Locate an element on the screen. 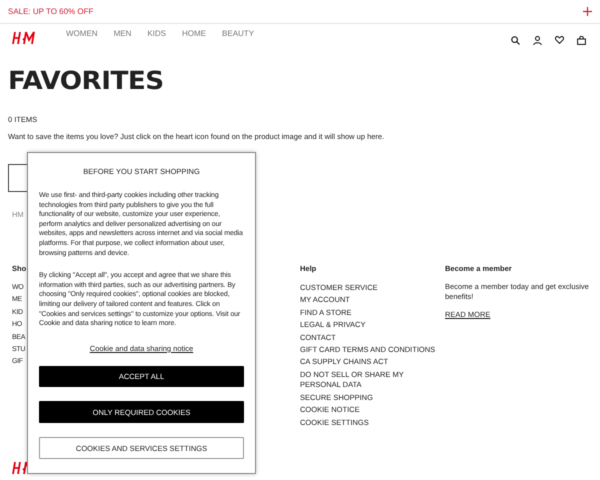 The image size is (600, 480). nav-link: MEN is located at coordinates (123, 34).